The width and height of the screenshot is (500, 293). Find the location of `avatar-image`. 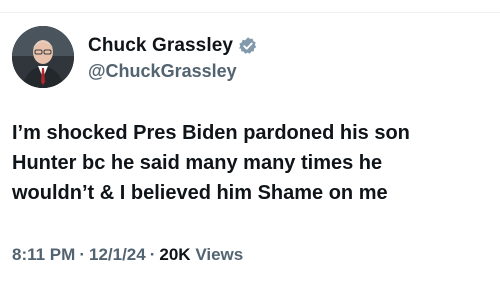

avatar-image is located at coordinates (43, 57).